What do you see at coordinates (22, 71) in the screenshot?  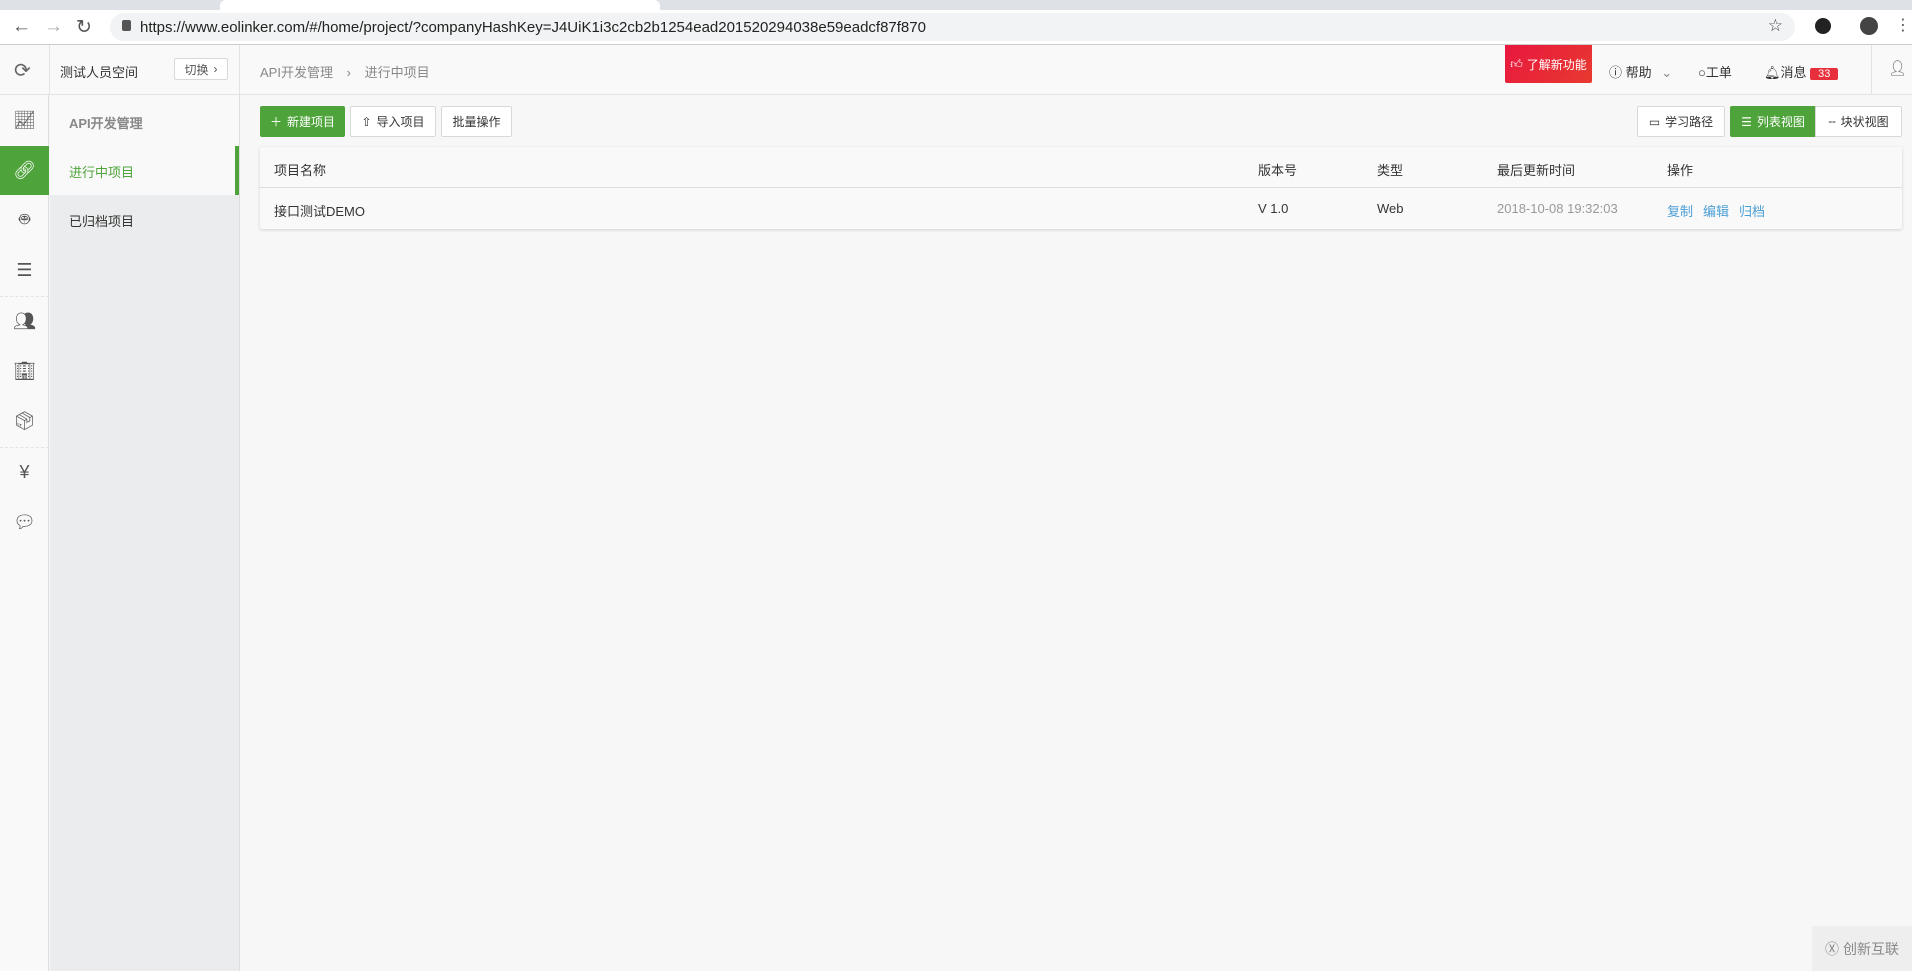 I see `logo-icon: ⟳` at bounding box center [22, 71].